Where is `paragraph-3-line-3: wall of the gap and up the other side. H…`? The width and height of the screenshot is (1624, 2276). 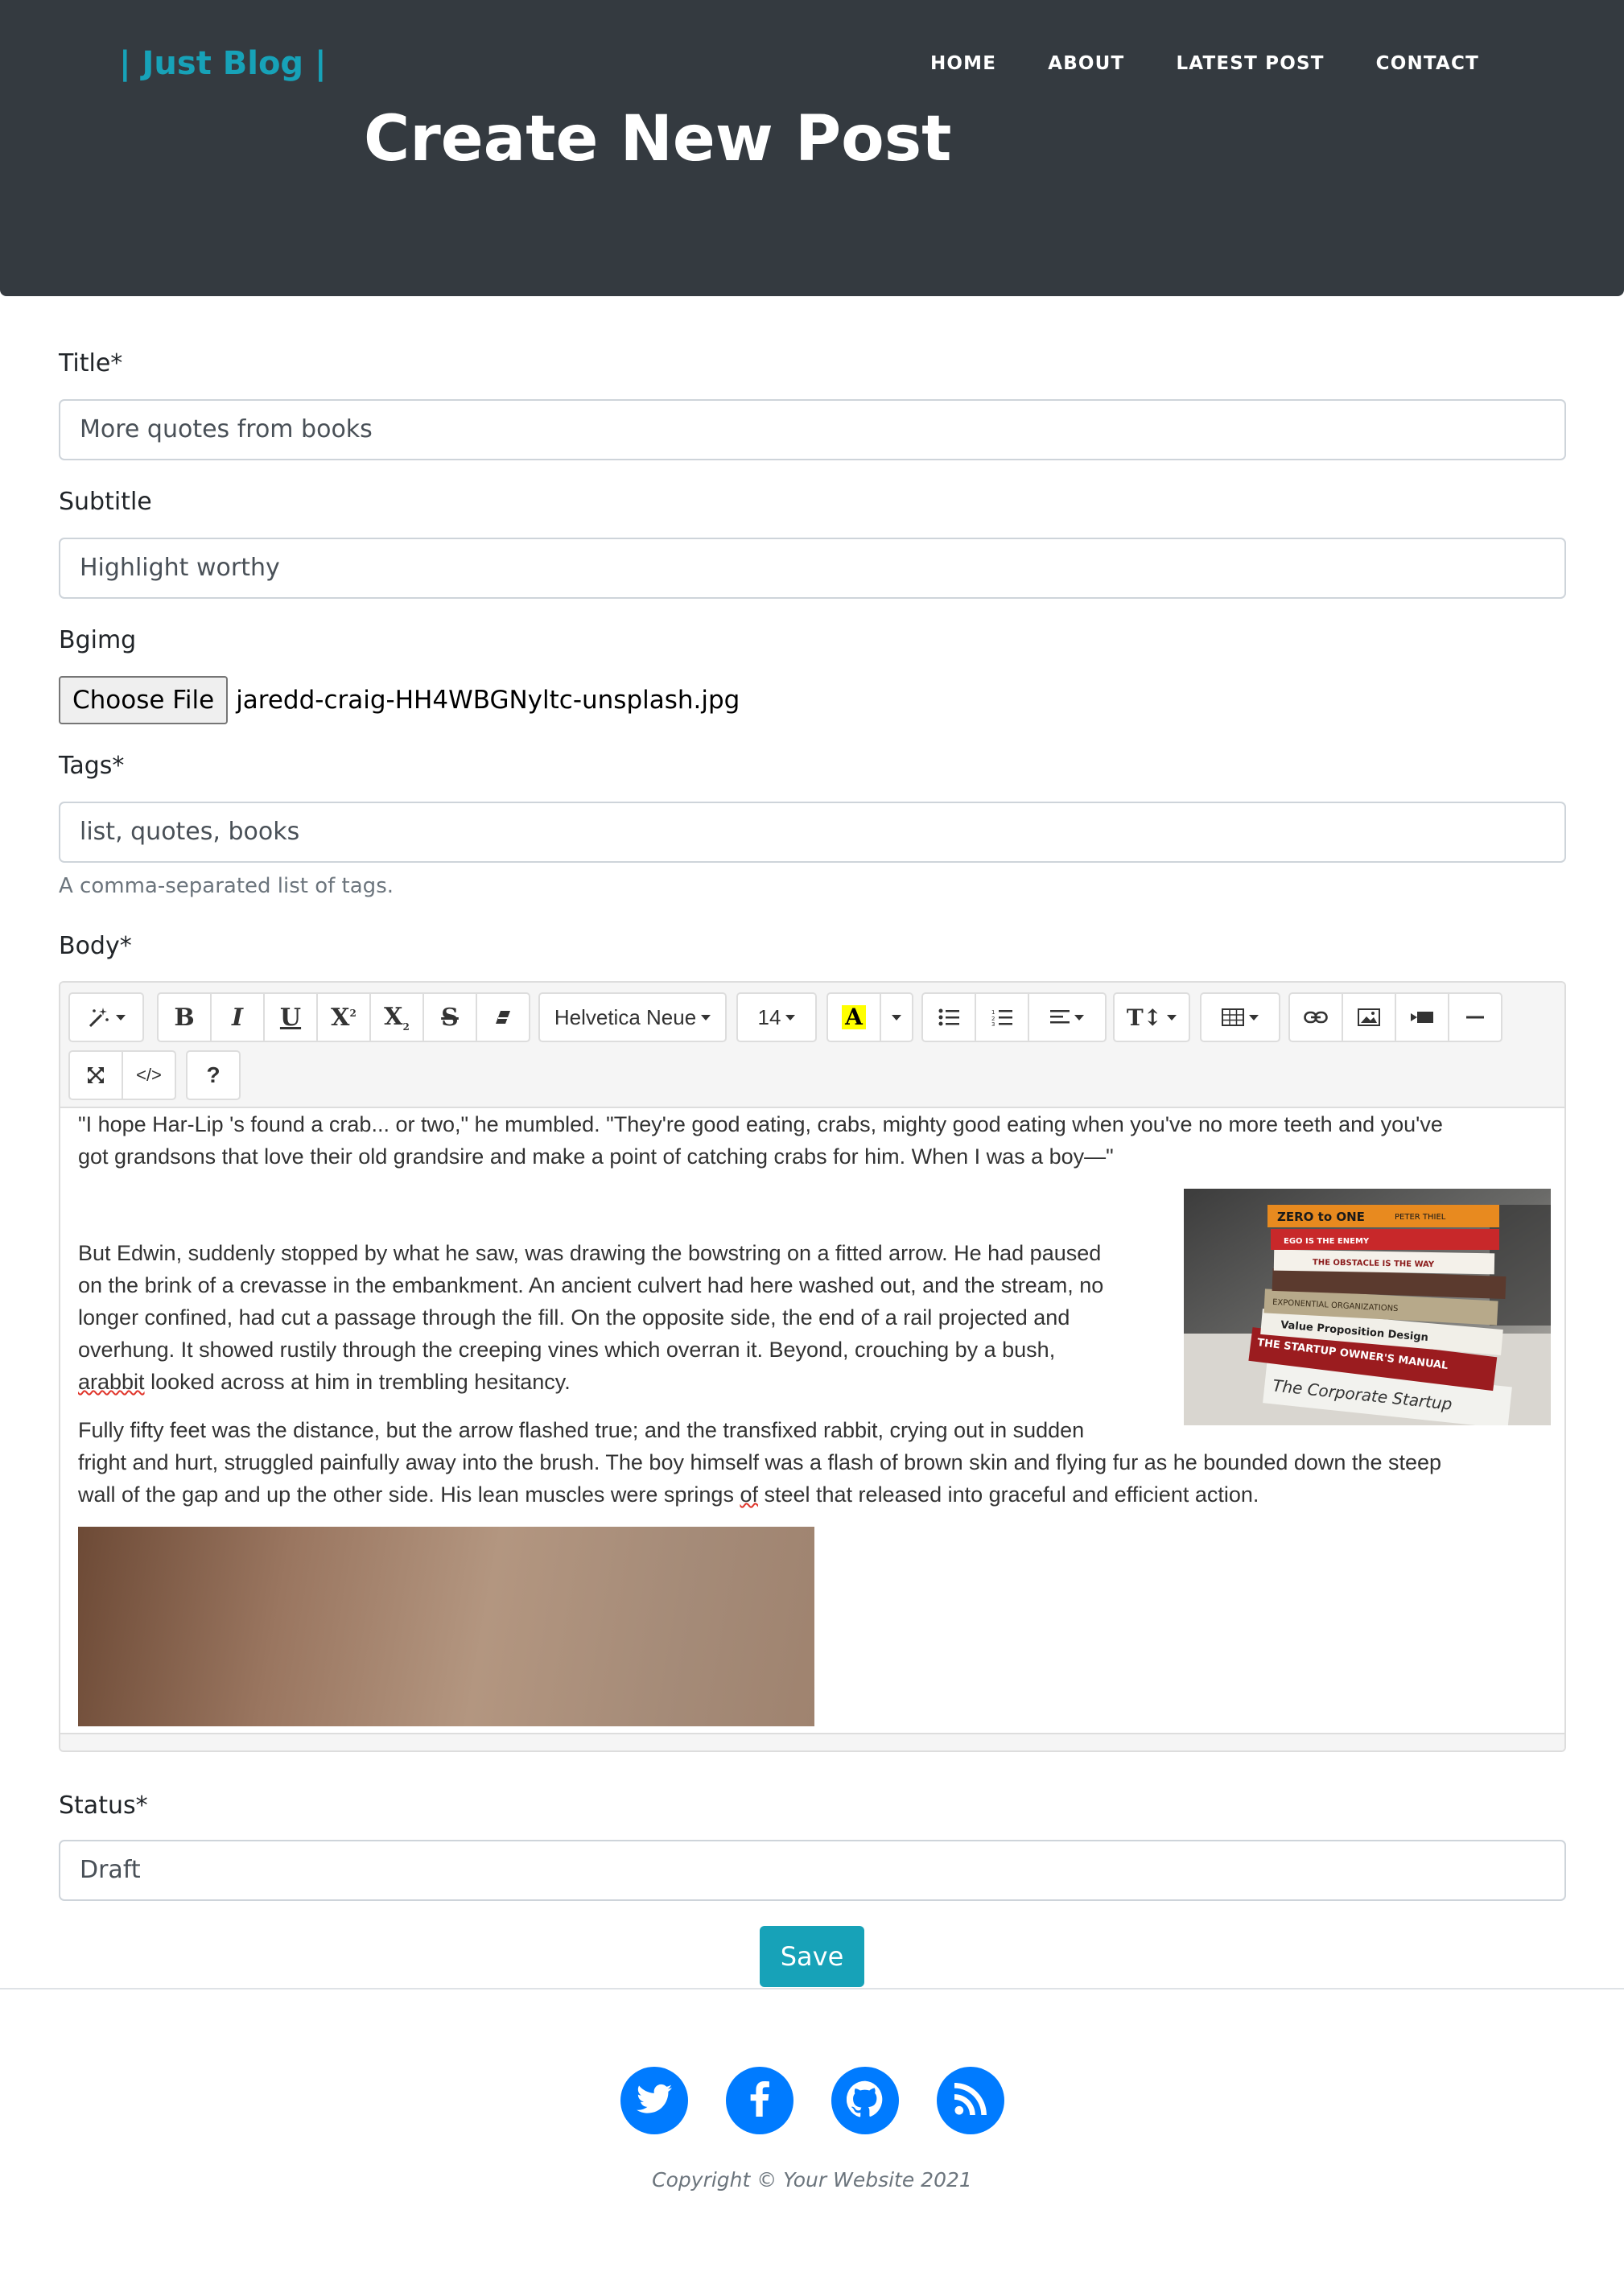
paragraph-3-line-3: wall of the gap and up the other side. H… is located at coordinates (669, 1495).